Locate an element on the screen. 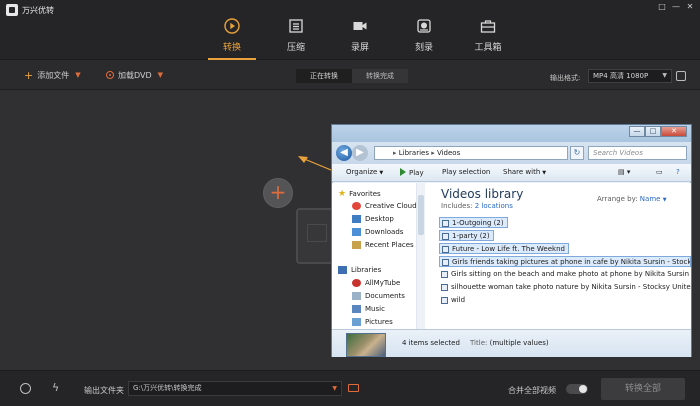  convert-all-button: 转换全部 is located at coordinates (643, 389).